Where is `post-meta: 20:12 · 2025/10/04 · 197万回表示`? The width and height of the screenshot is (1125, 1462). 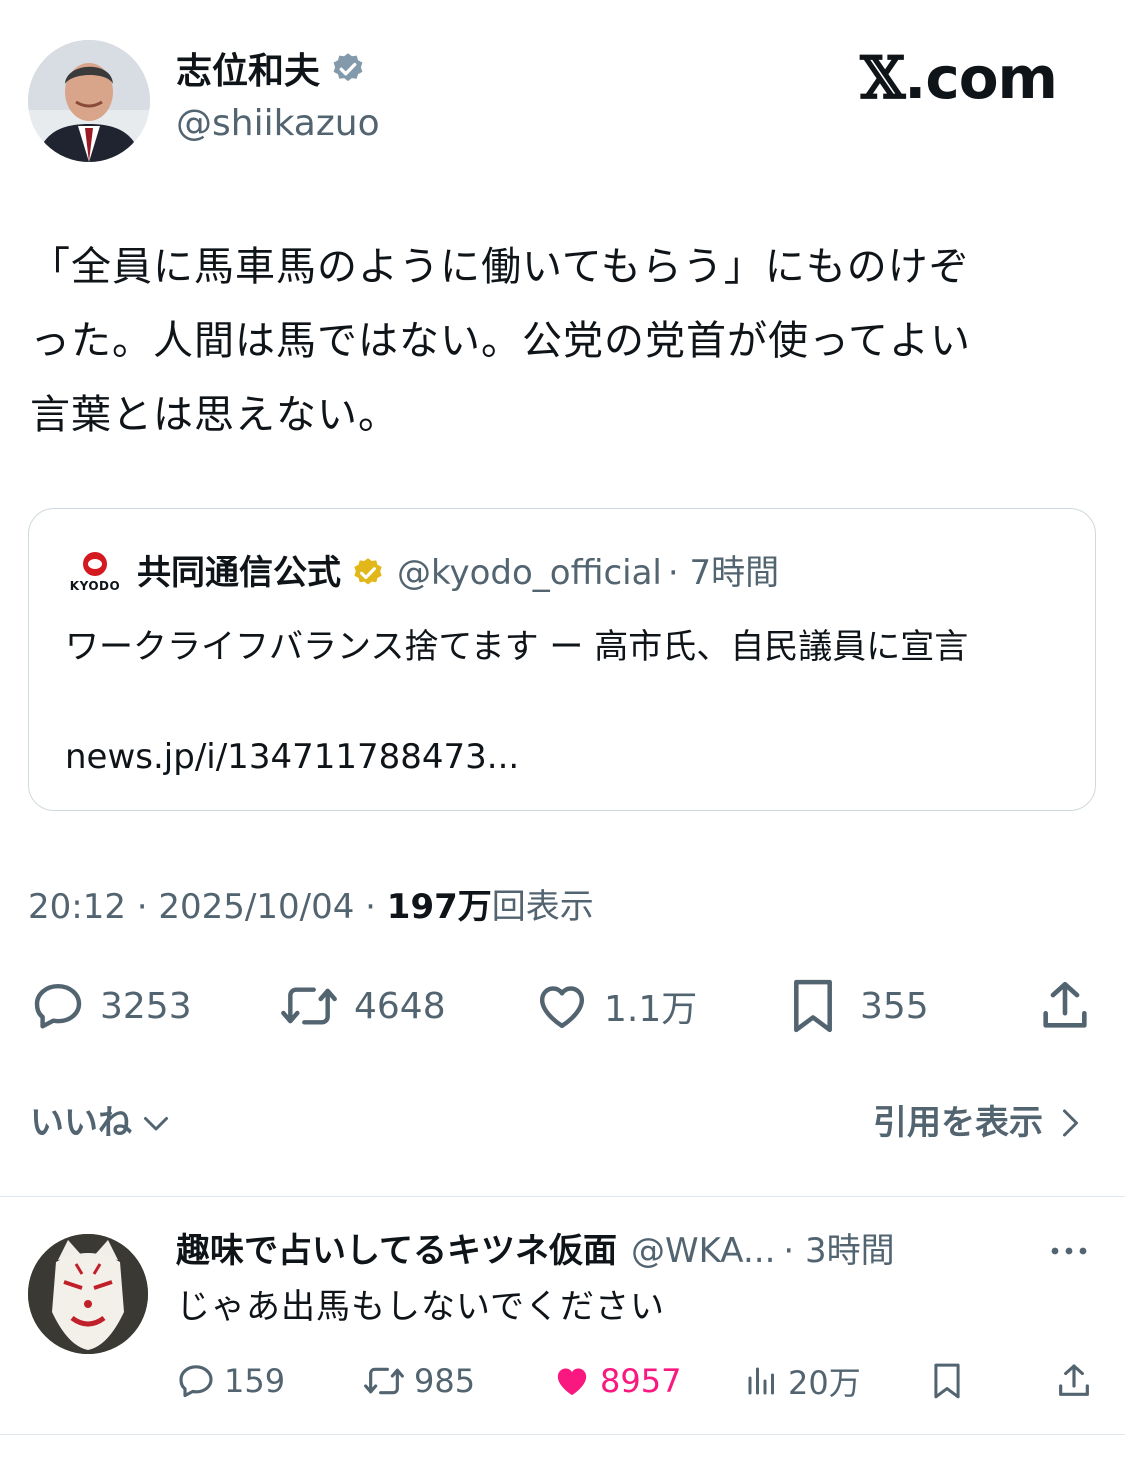 post-meta: 20:12 · 2025/10/04 · 197万回表示 is located at coordinates (311, 907).